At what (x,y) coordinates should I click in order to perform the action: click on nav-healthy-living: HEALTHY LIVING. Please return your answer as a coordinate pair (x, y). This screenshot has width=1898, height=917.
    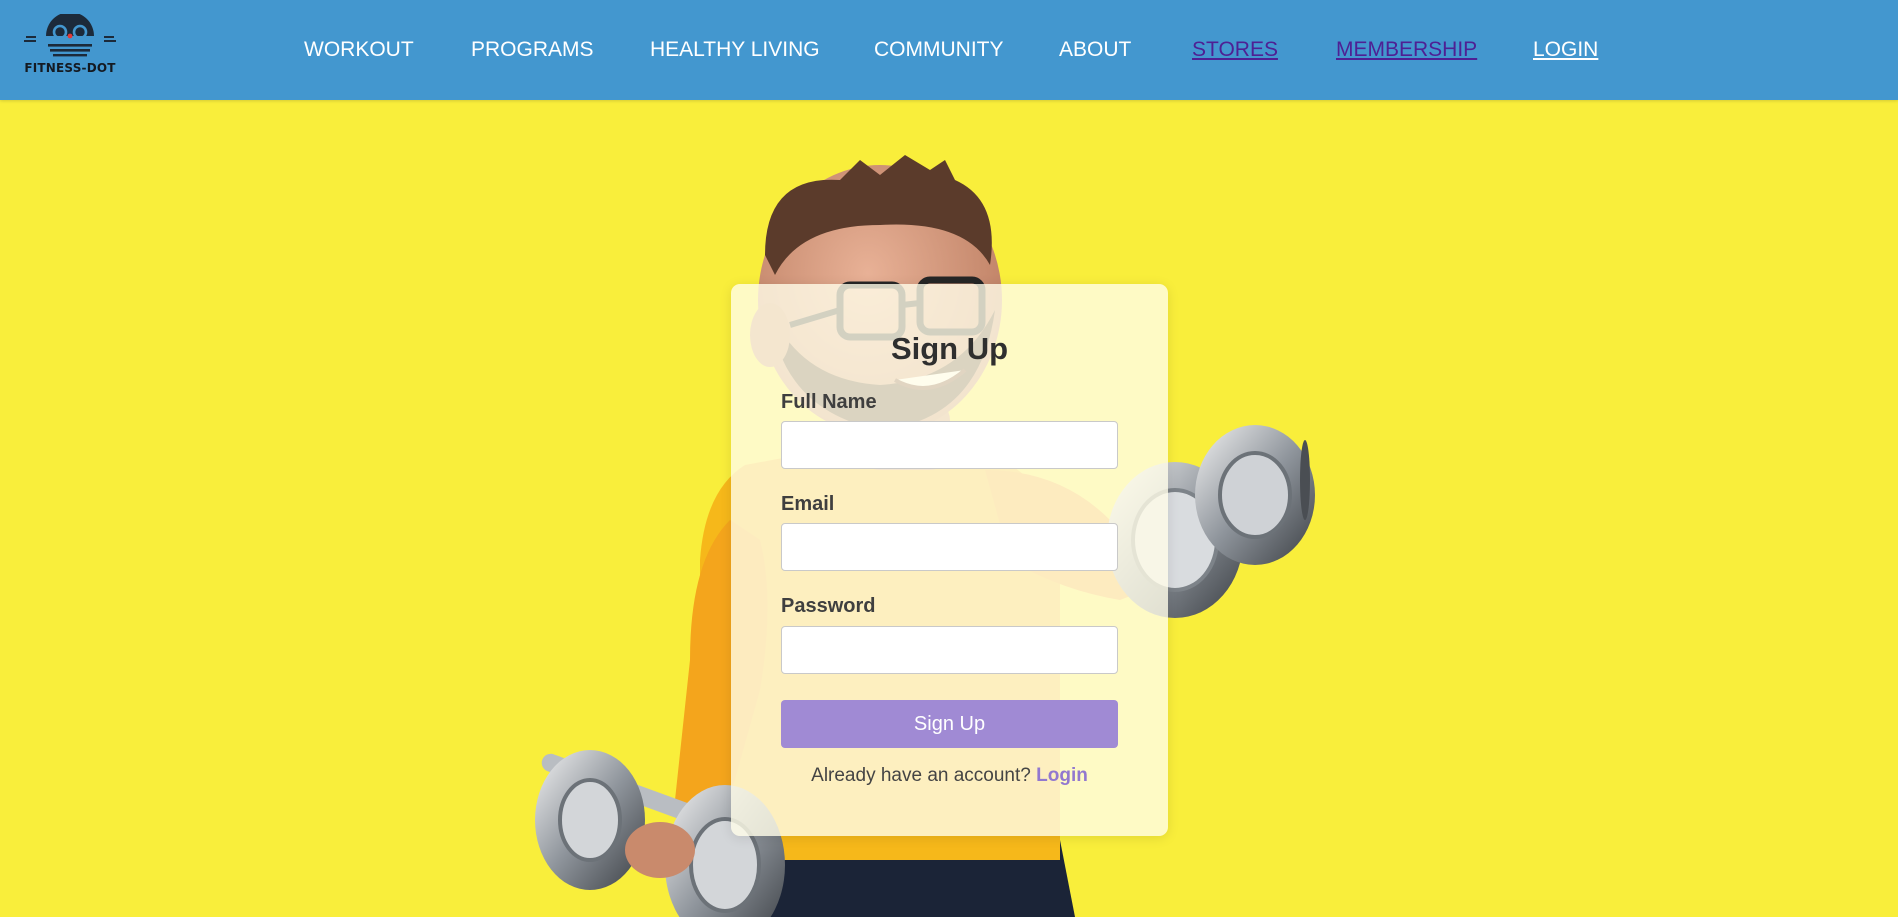
    Looking at the image, I should click on (735, 50).